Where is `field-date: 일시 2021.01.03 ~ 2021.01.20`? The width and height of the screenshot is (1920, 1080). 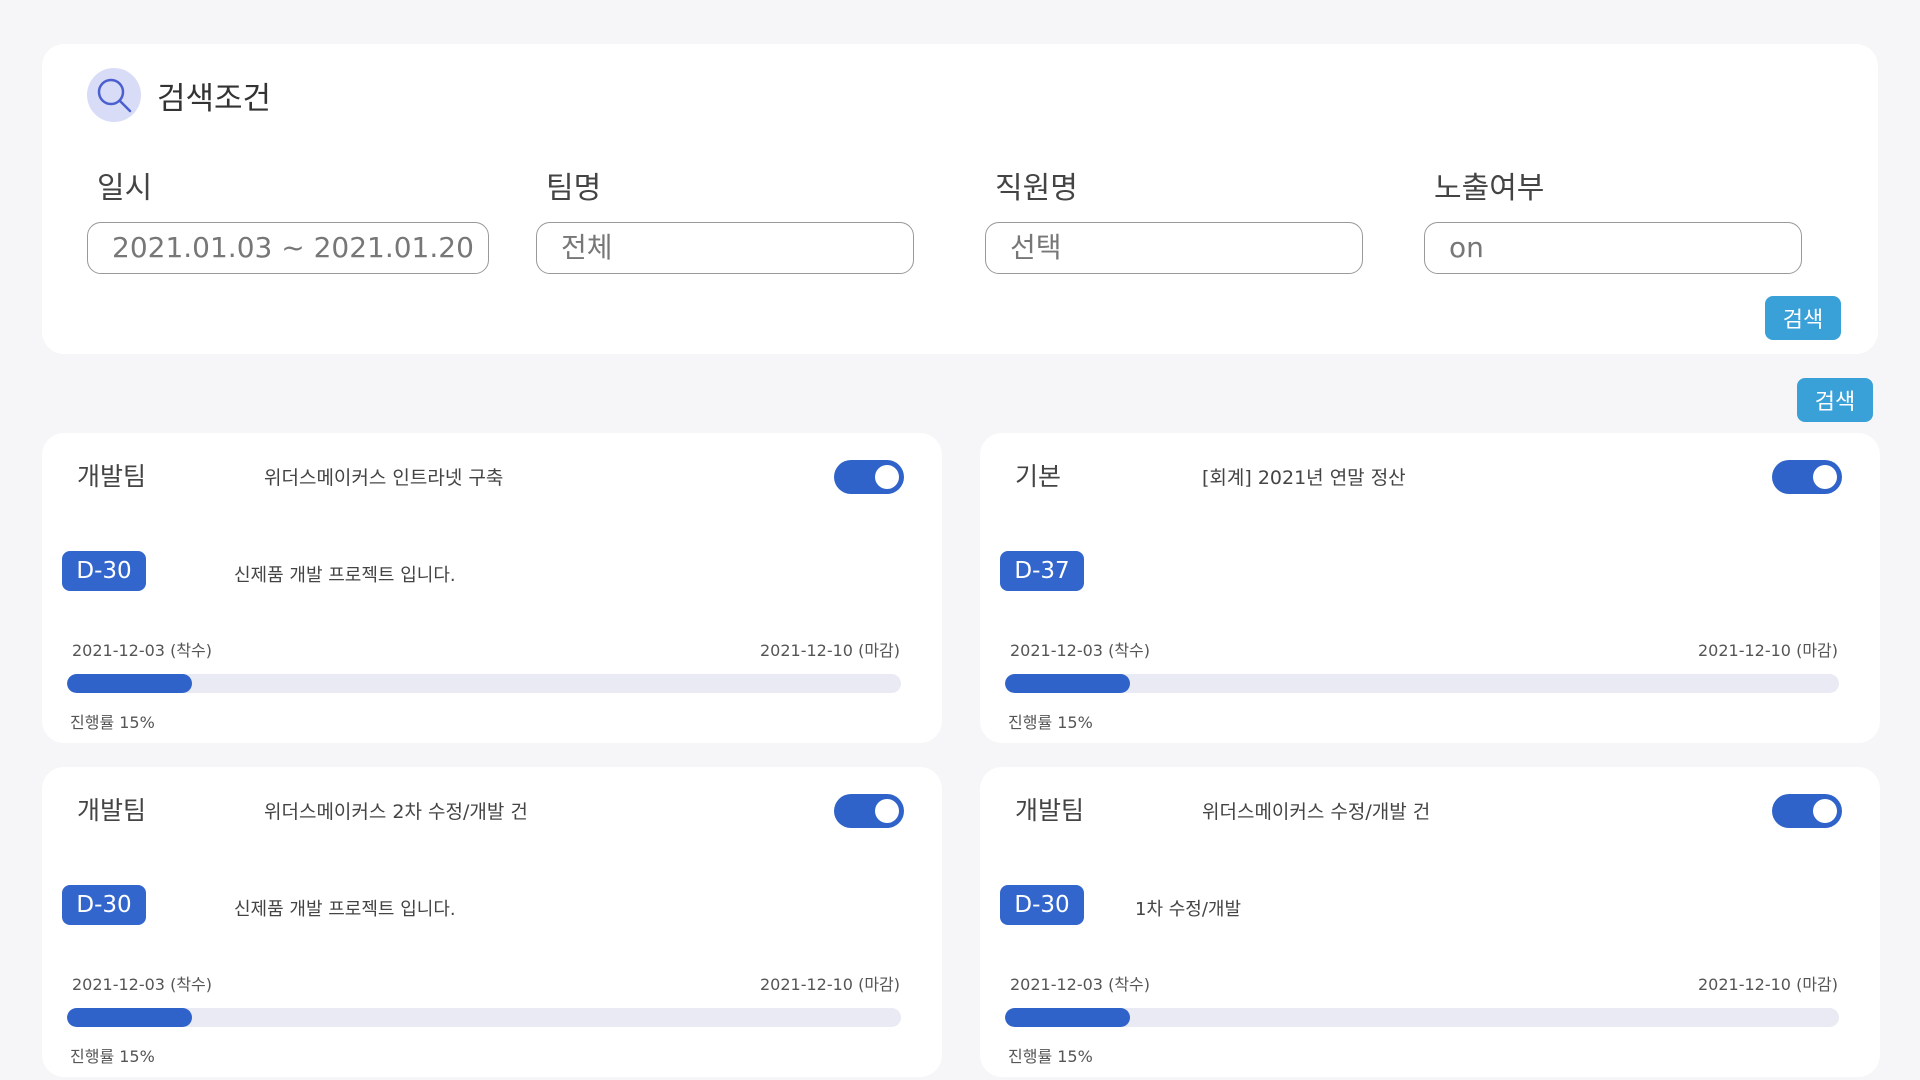
field-date: 일시 2021.01.03 ~ 2021.01.20 is located at coordinates (288, 220).